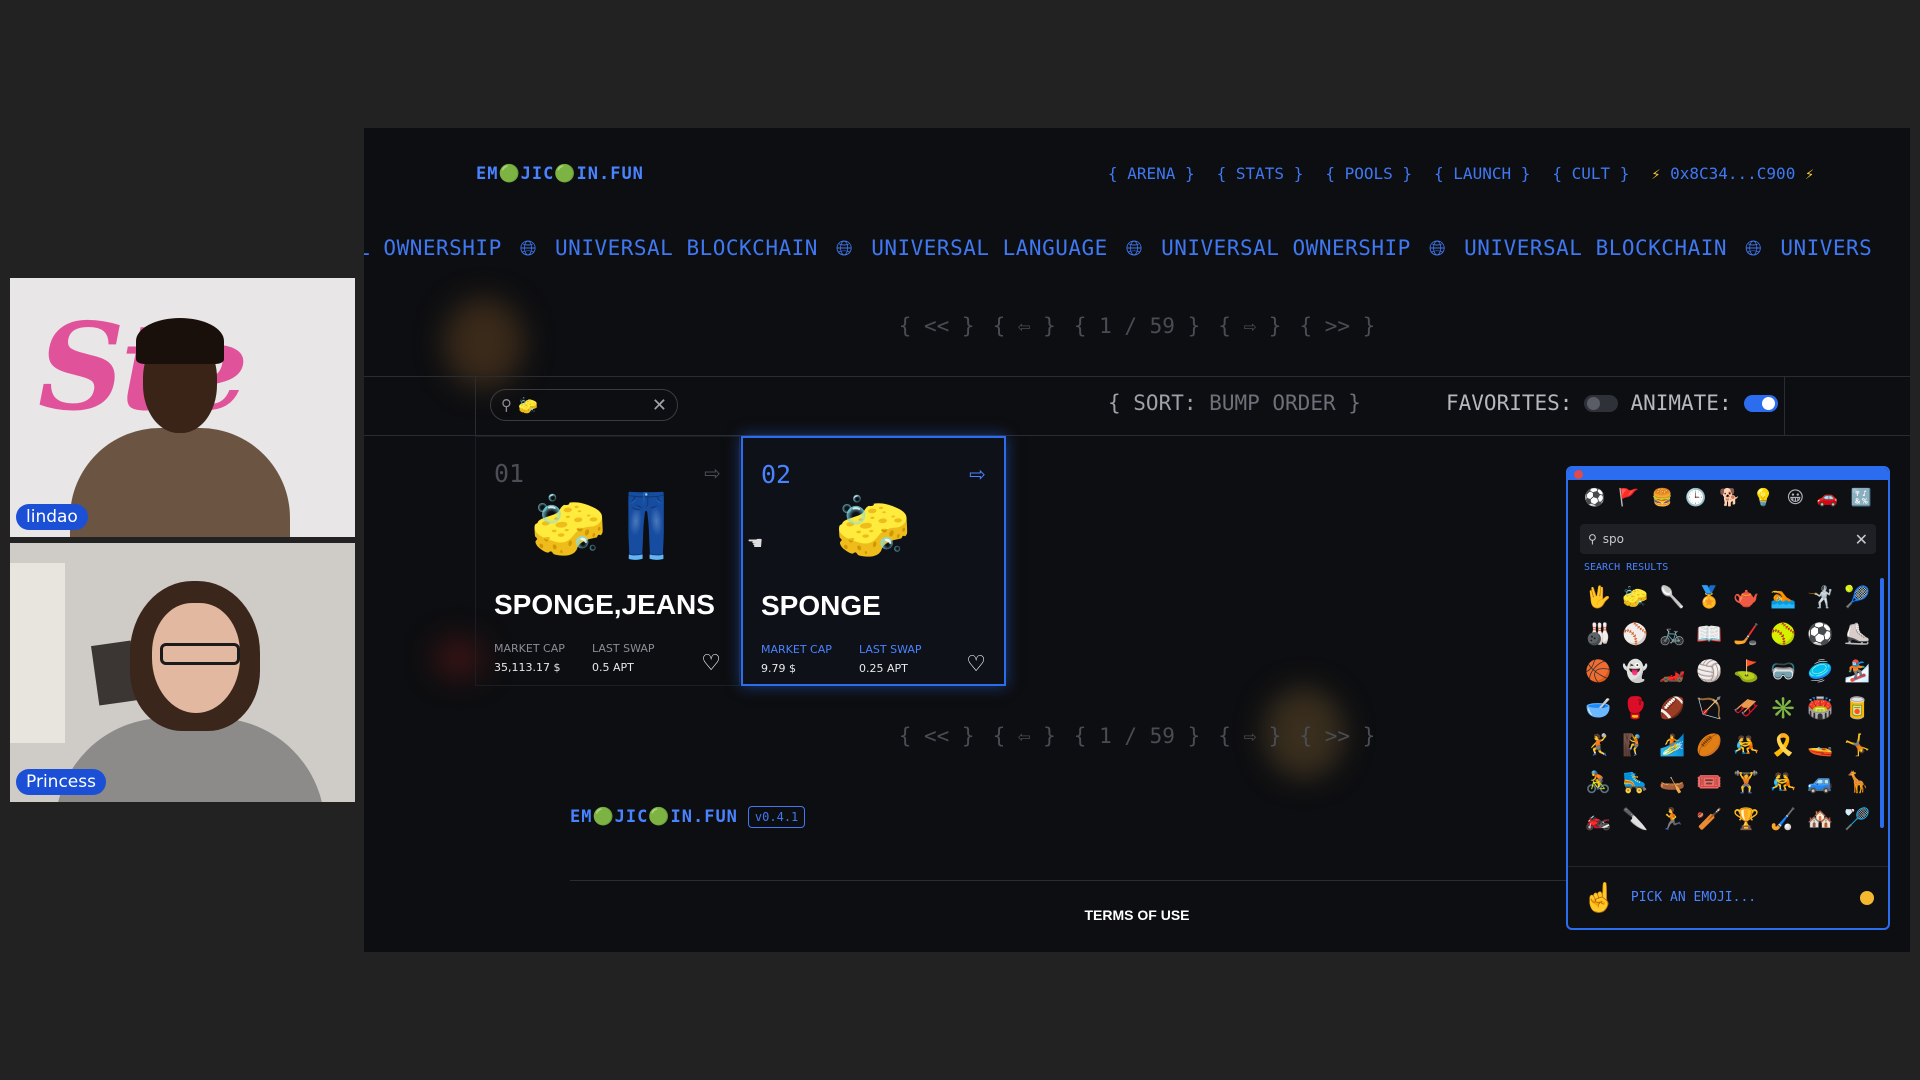 The width and height of the screenshot is (1920, 1080). What do you see at coordinates (1820, 708) in the screenshot?
I see `emoji-result: 🏟️` at bounding box center [1820, 708].